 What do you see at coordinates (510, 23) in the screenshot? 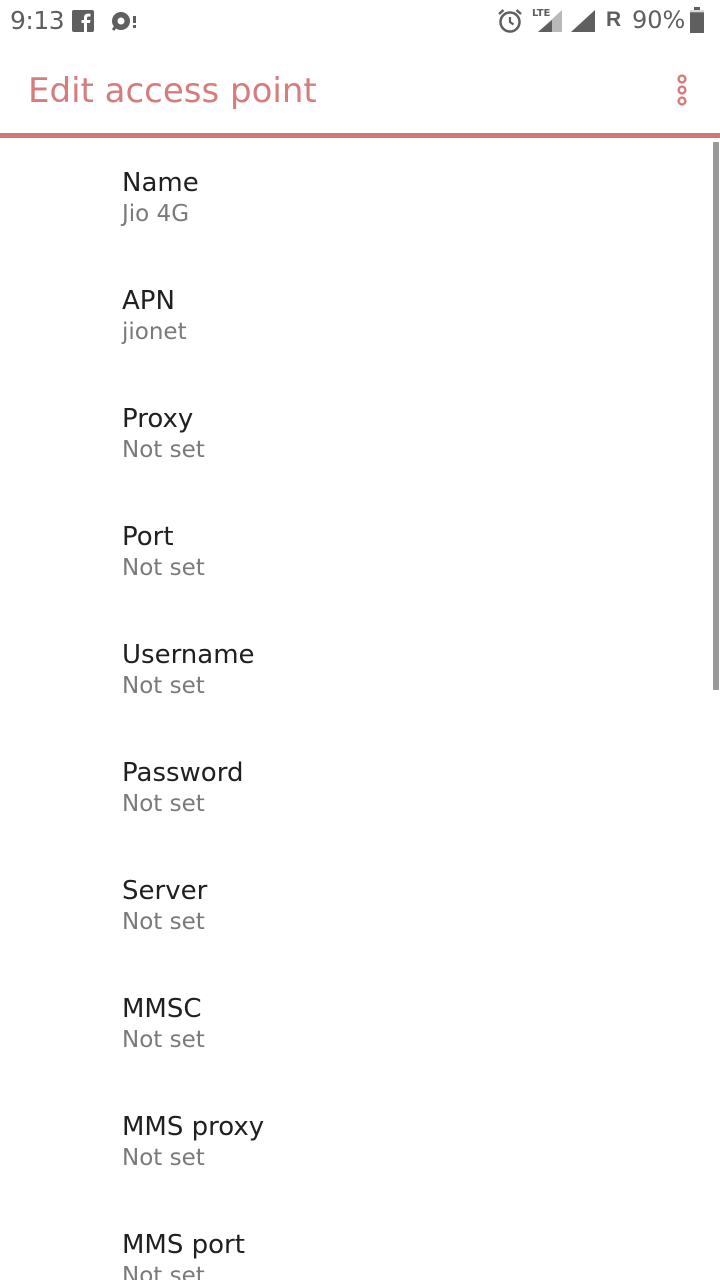
I see `alarm-icon` at bounding box center [510, 23].